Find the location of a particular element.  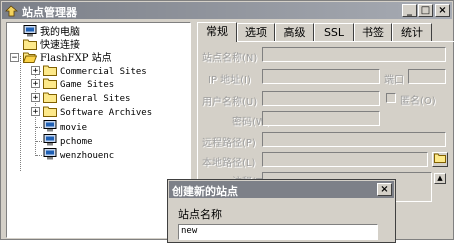

ip-address-input is located at coordinates (321, 76).